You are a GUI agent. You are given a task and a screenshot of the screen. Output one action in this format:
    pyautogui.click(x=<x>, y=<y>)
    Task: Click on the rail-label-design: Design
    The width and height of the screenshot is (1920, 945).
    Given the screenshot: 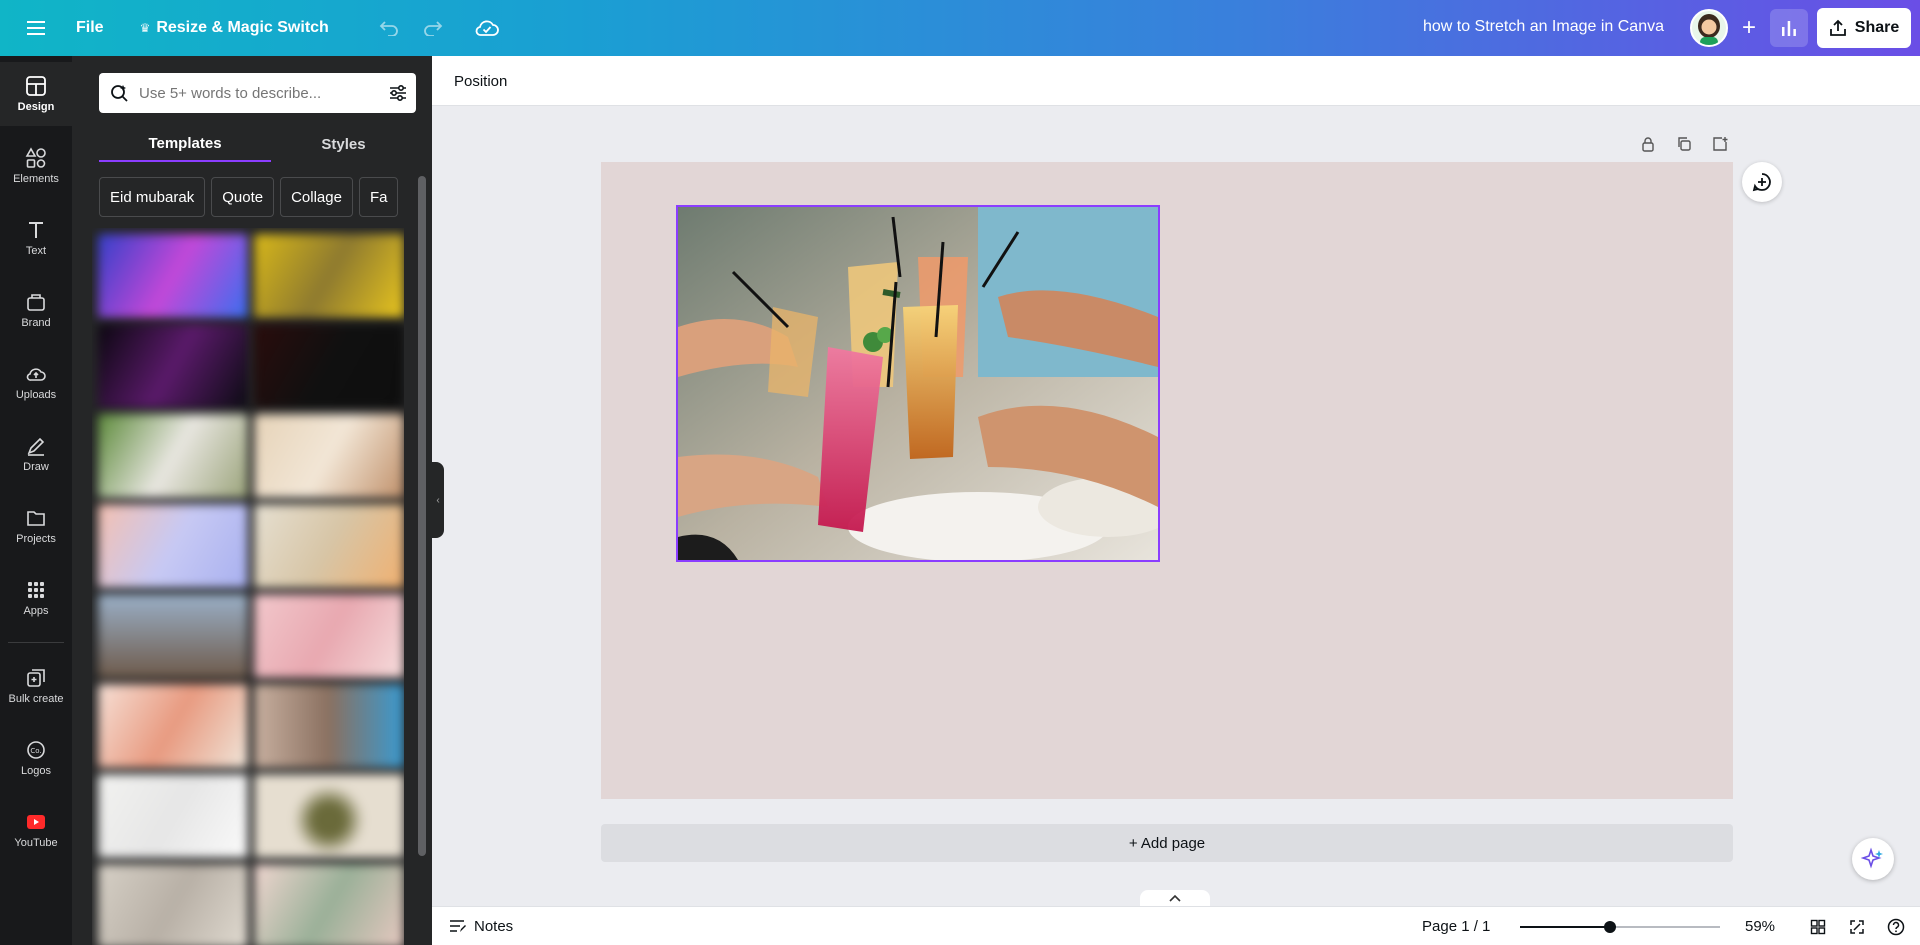 What is the action you would take?
    pyautogui.click(x=36, y=107)
    